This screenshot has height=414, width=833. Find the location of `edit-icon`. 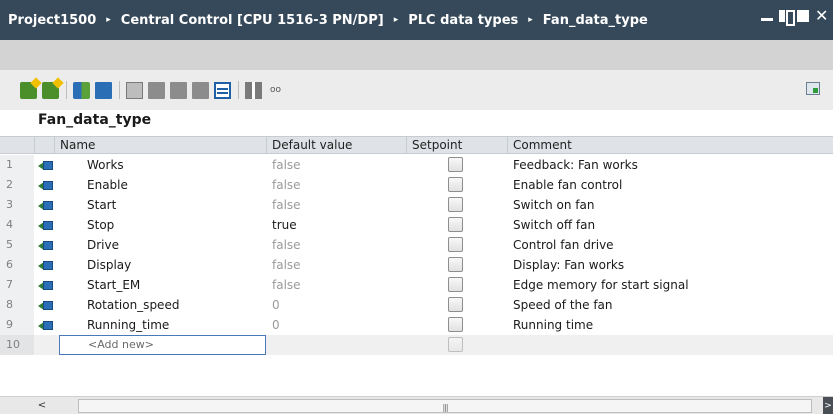

edit-icon is located at coordinates (103, 90).